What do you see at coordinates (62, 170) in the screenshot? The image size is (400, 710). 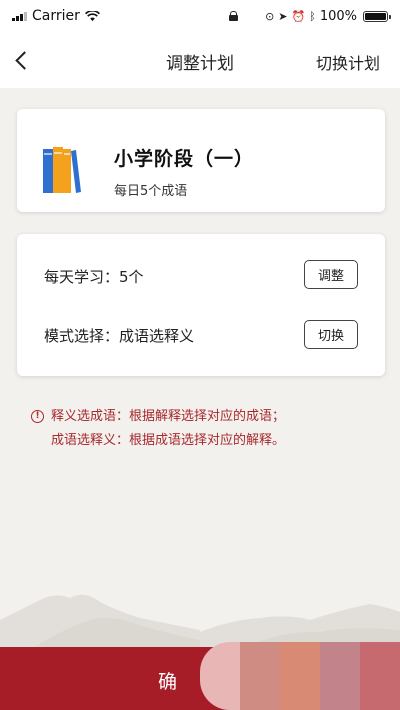 I see `books-icon` at bounding box center [62, 170].